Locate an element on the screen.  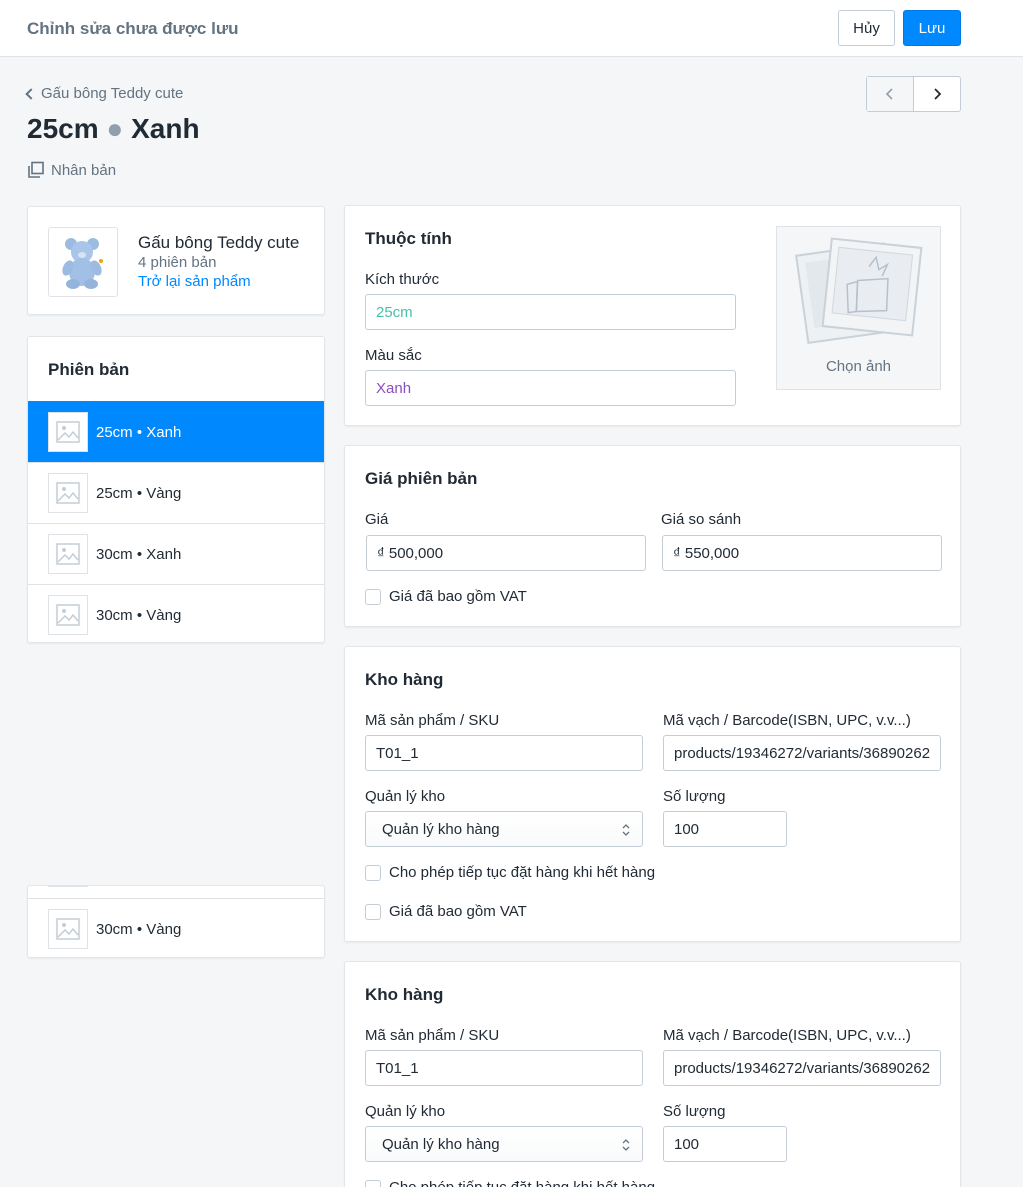
pricing-title: Giá phiên bản is located at coordinates (421, 478).